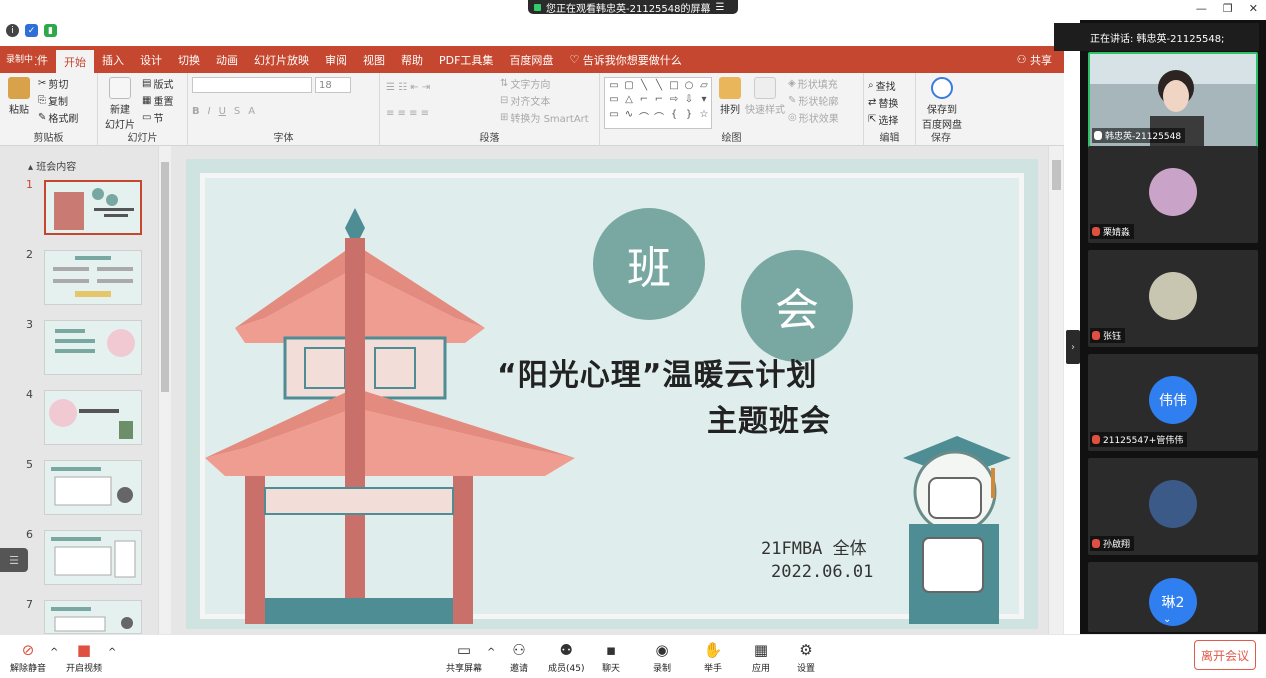  I want to click on slide-scrollbar, so click(1055, 390).